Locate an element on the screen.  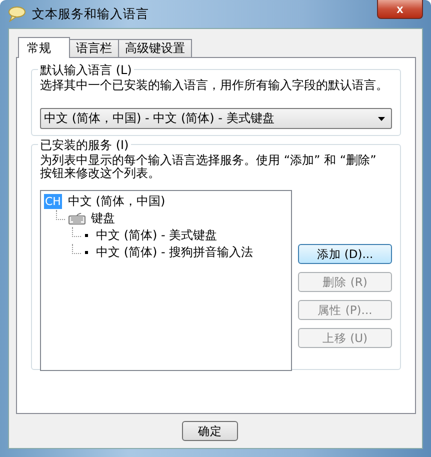
close-button: x is located at coordinates (400, 9).